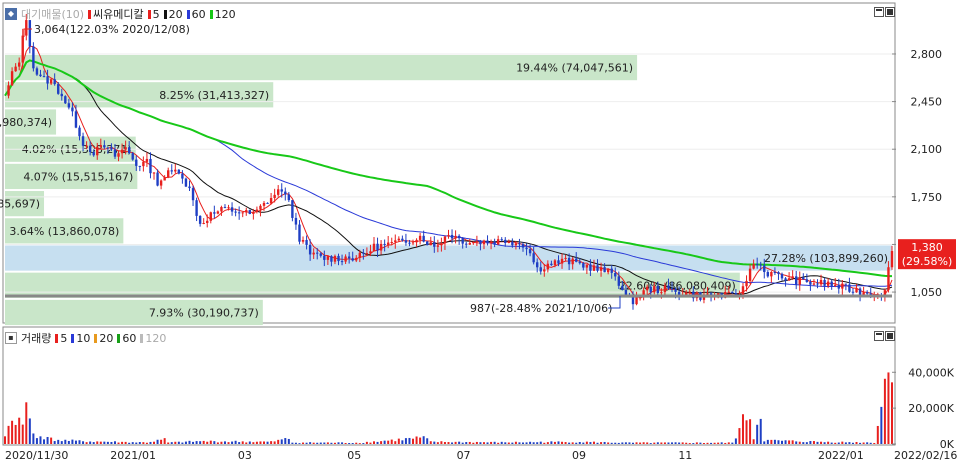 The height and width of the screenshot is (463, 959). I want to click on ma60-swatch, so click(188, 14).